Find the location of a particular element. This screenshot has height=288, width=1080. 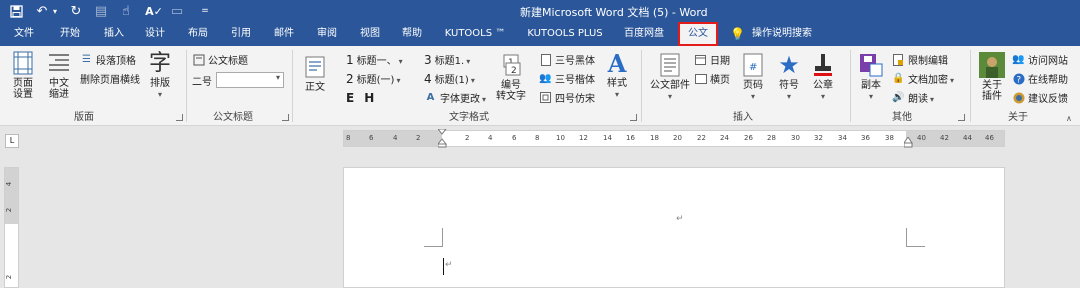

symbol-button: ★ 符号 ▾ is located at coordinates (789, 77).